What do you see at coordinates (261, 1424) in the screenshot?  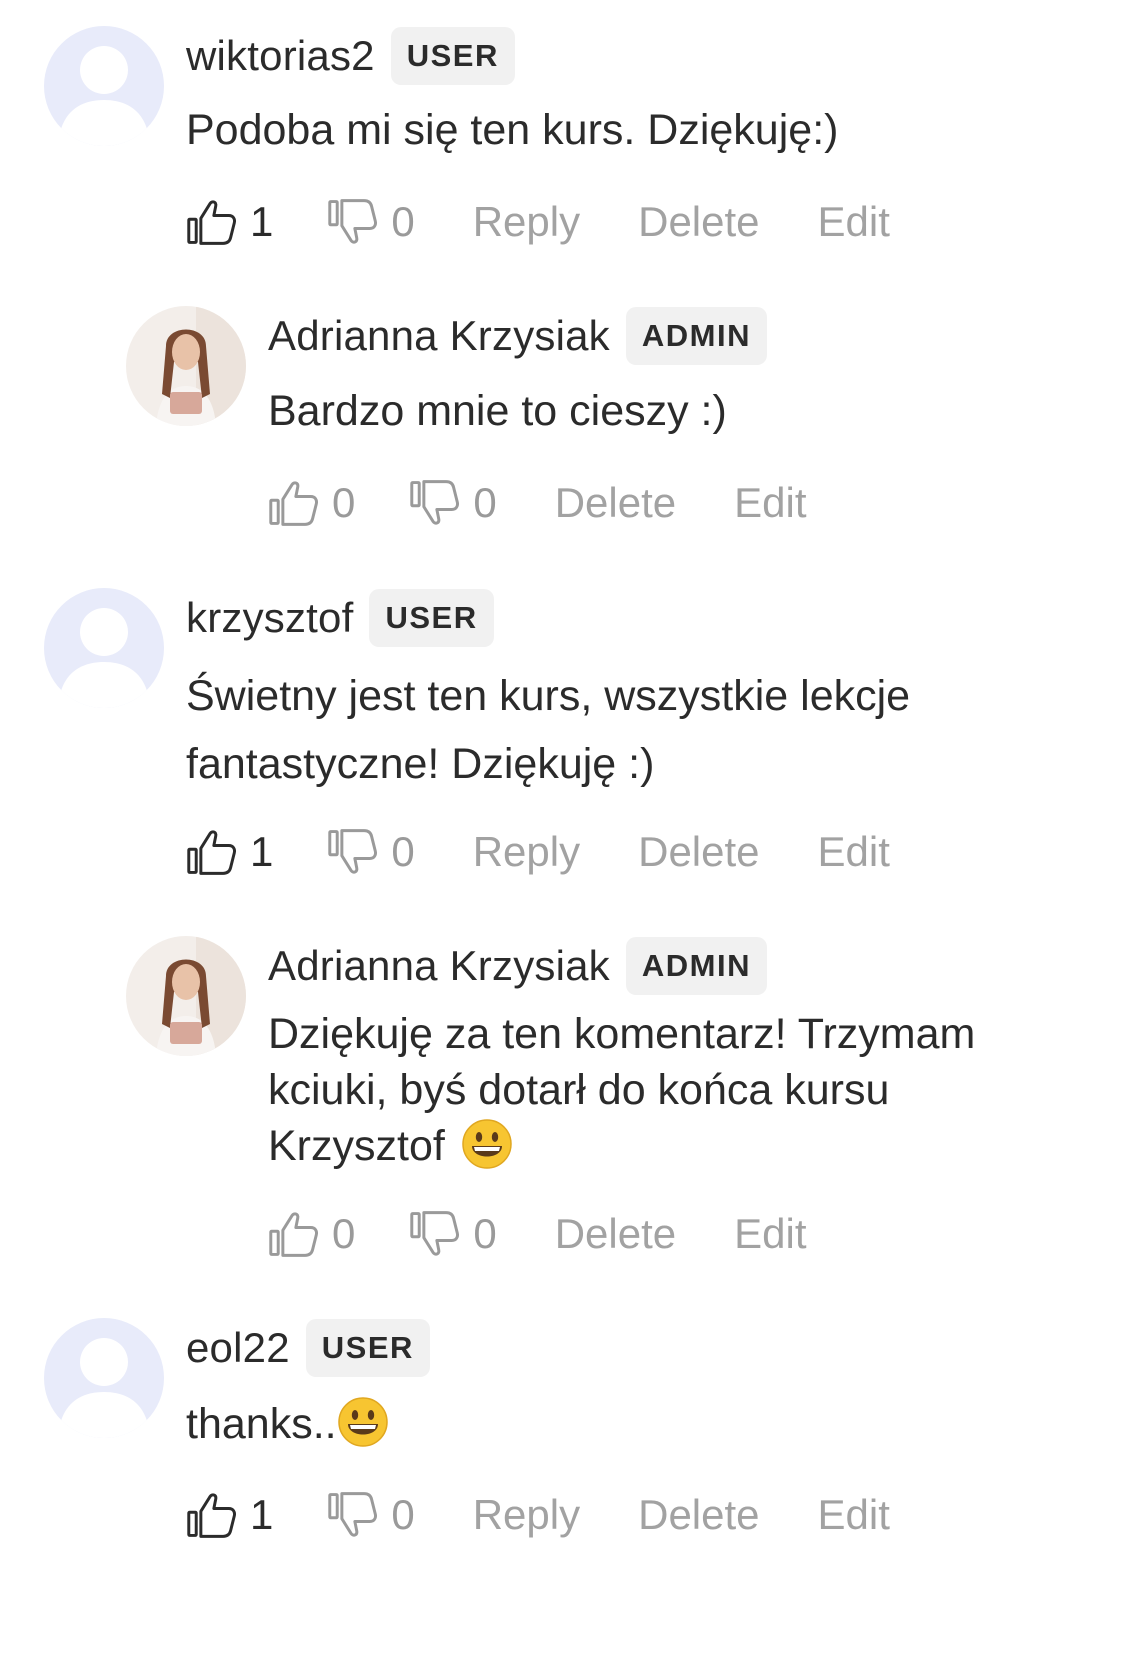 I see `comment-text-content: thanks..` at bounding box center [261, 1424].